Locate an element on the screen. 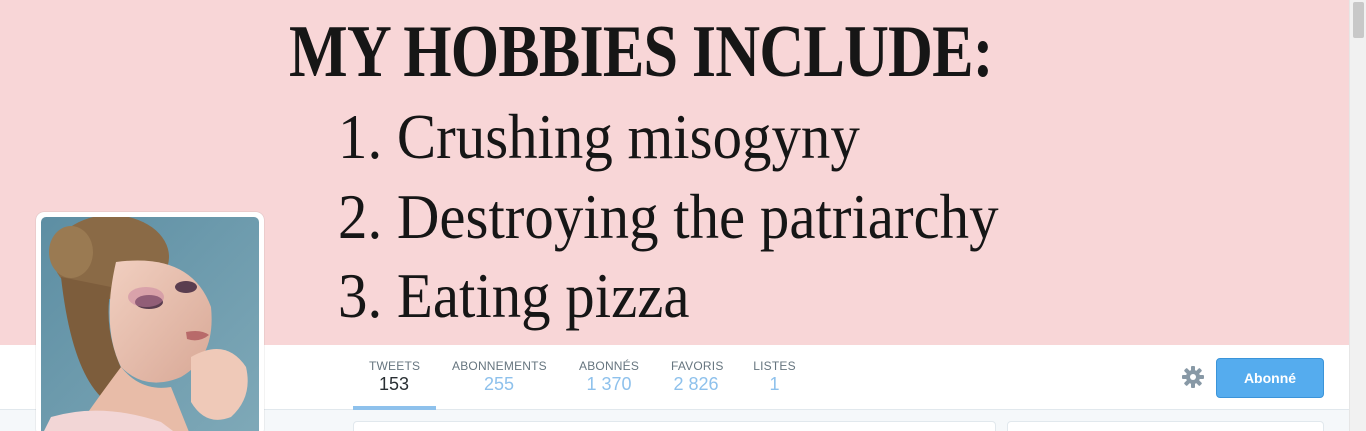 This screenshot has height=431, width=1366. nav-lists: LISTES 1 is located at coordinates (774, 377).